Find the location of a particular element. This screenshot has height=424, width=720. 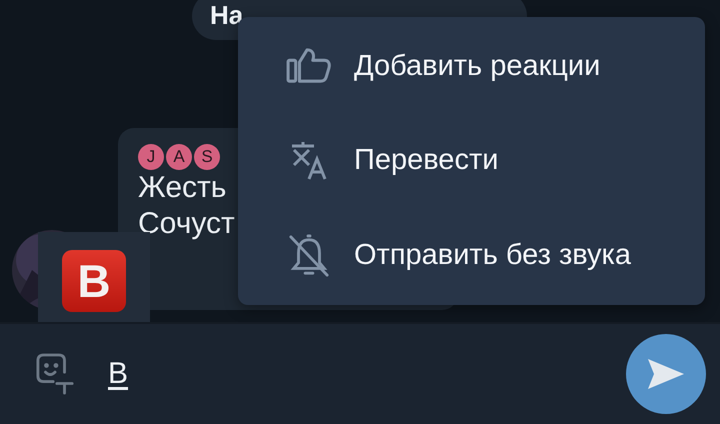

menu-item: Отправить без звука is located at coordinates (471, 255).